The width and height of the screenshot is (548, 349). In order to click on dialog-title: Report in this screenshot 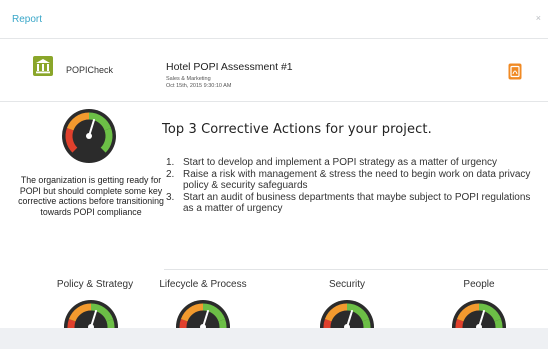, I will do `click(27, 19)`.